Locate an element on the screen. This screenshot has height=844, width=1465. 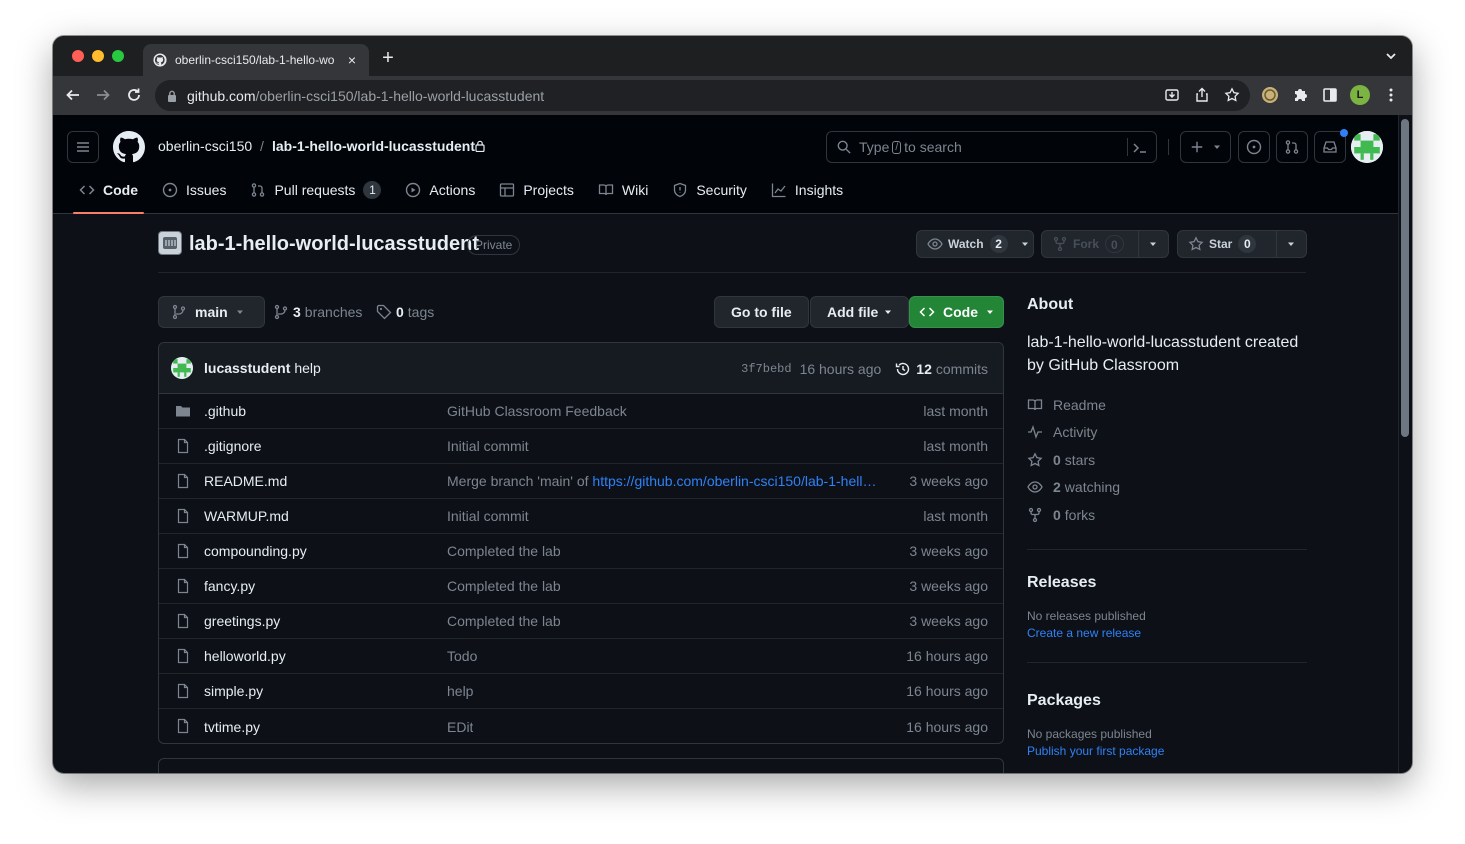
publish-package-link: Publish your first package is located at coordinates (1167, 751).